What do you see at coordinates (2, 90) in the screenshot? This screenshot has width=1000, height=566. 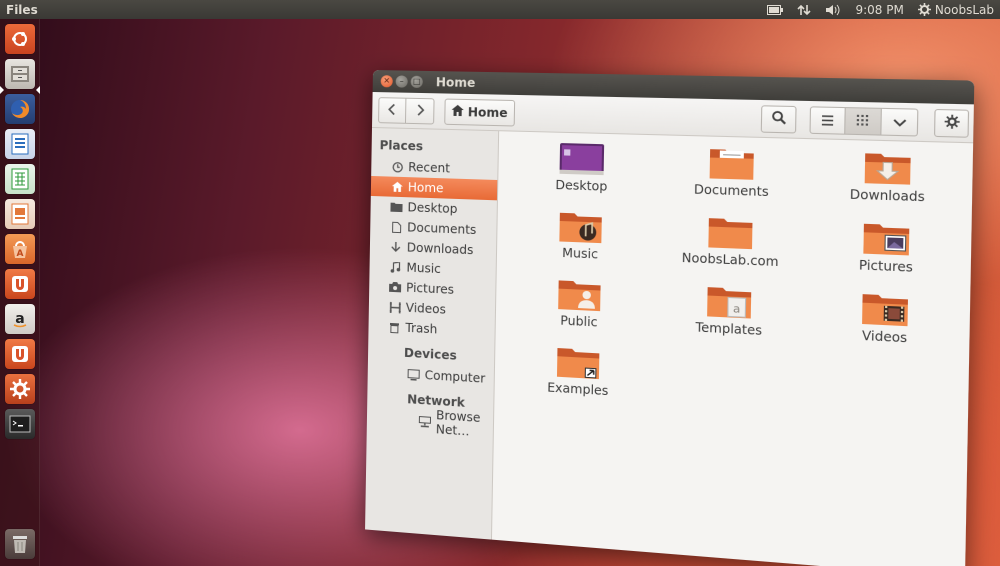 I see `launcher-running-indicator` at bounding box center [2, 90].